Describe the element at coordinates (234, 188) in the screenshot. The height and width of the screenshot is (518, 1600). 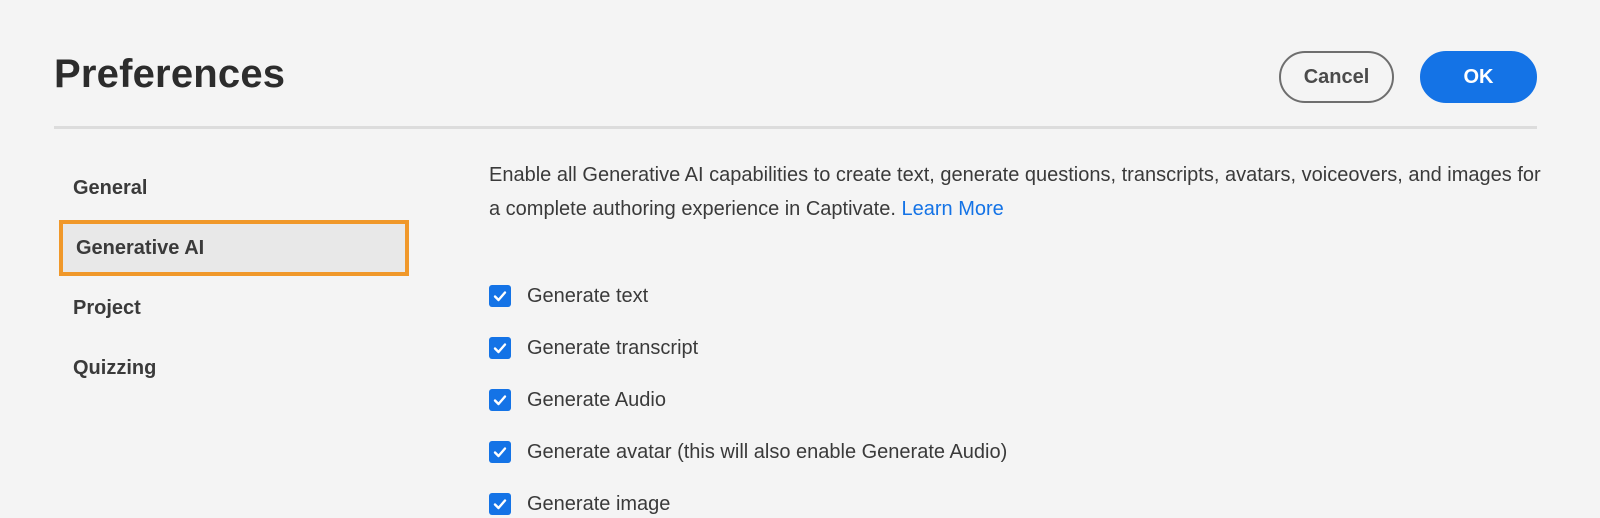
I see `sidebar-item-general: General` at that location.